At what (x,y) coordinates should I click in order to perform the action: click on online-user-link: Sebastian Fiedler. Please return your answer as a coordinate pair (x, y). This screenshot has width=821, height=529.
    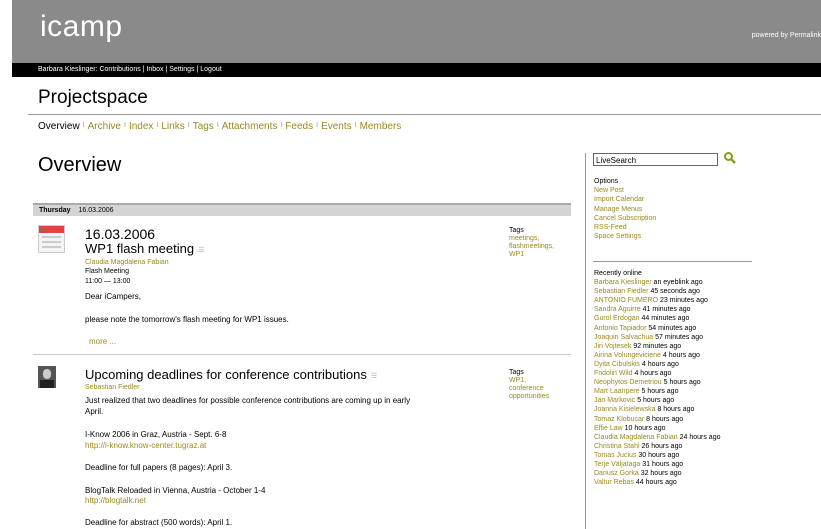
    Looking at the image, I should click on (621, 291).